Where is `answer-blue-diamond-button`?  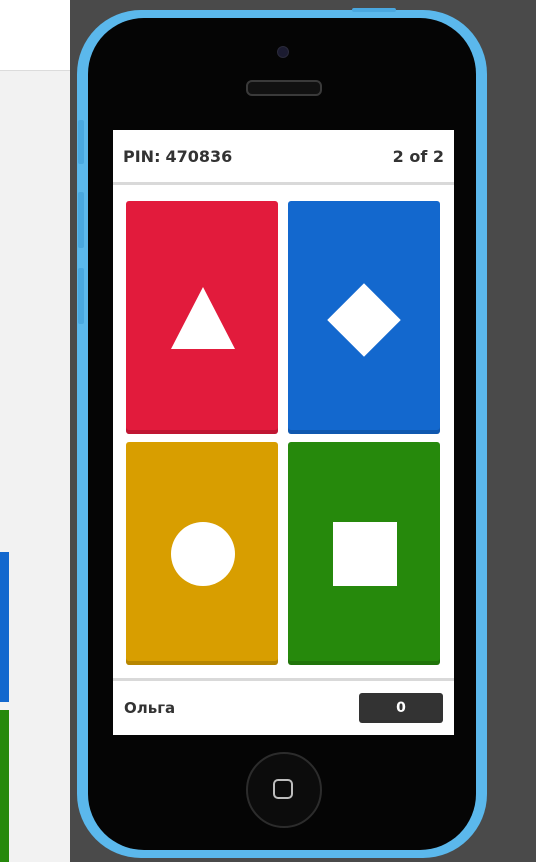
answer-blue-diamond-button is located at coordinates (364, 317).